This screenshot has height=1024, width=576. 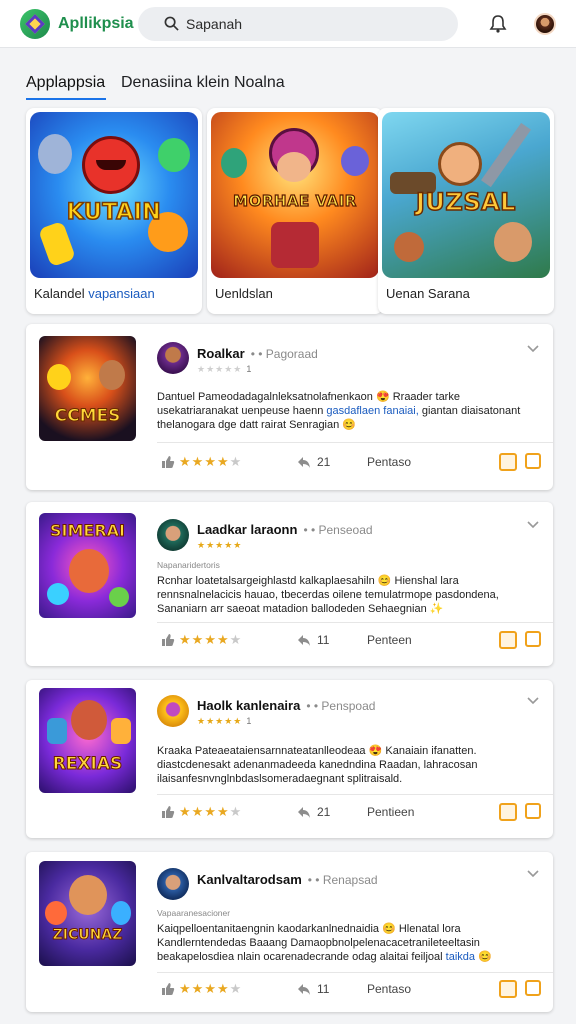 What do you see at coordinates (460, 957) in the screenshot?
I see `review-link: taikda` at bounding box center [460, 957].